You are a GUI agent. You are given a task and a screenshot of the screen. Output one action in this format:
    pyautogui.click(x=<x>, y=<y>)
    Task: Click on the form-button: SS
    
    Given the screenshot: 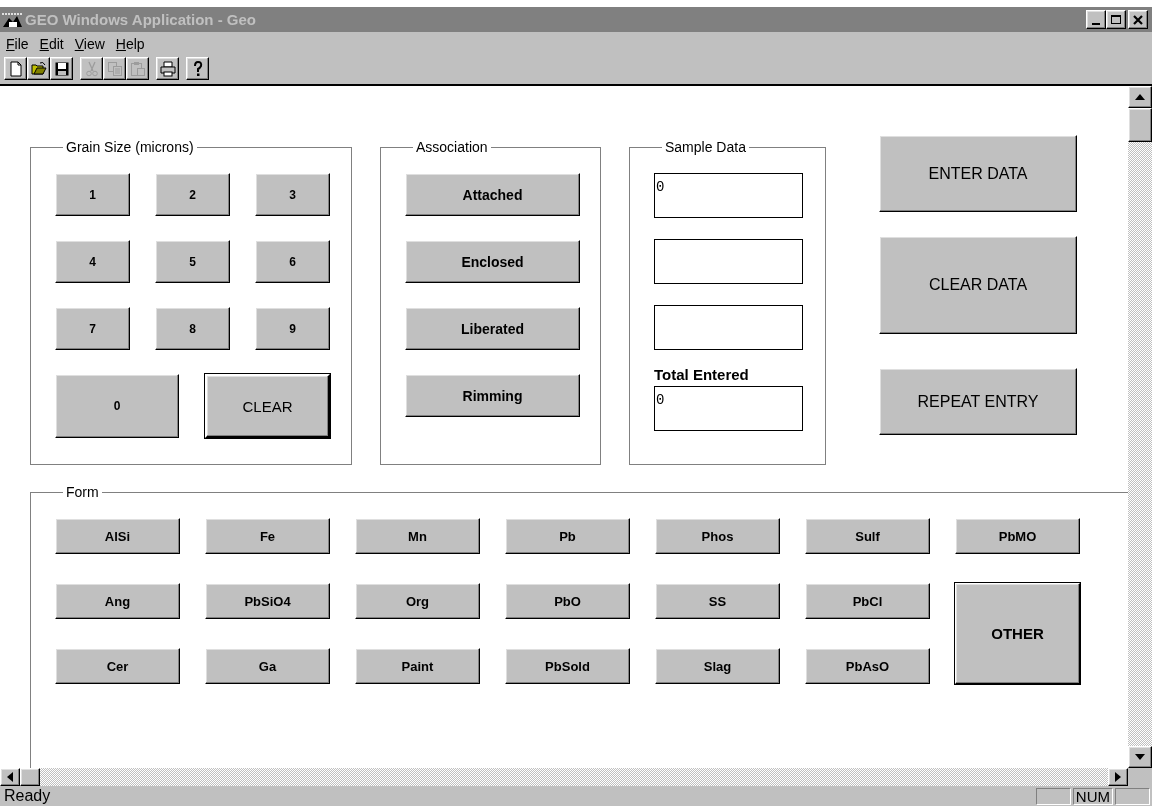 What is the action you would take?
    pyautogui.click(x=717, y=601)
    